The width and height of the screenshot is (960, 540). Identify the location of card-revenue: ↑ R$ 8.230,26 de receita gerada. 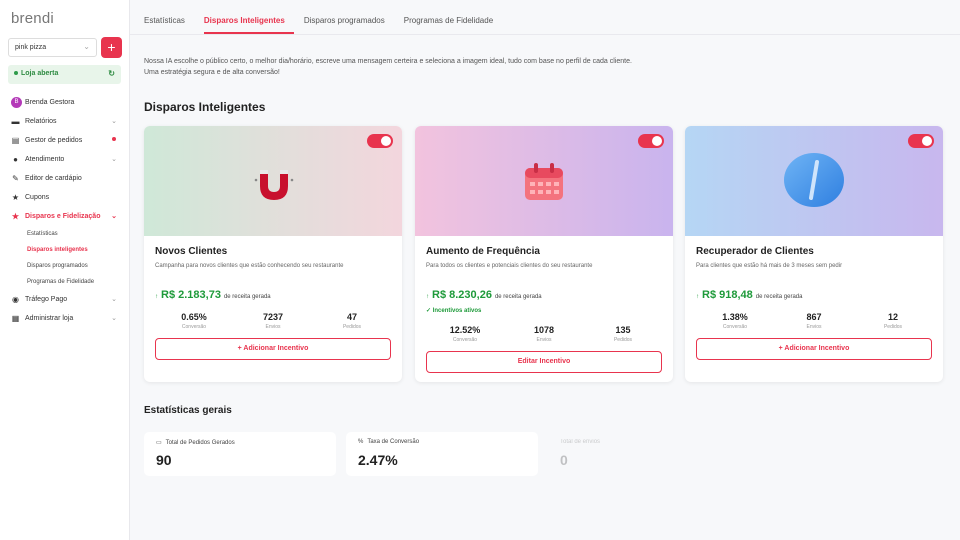
(484, 295).